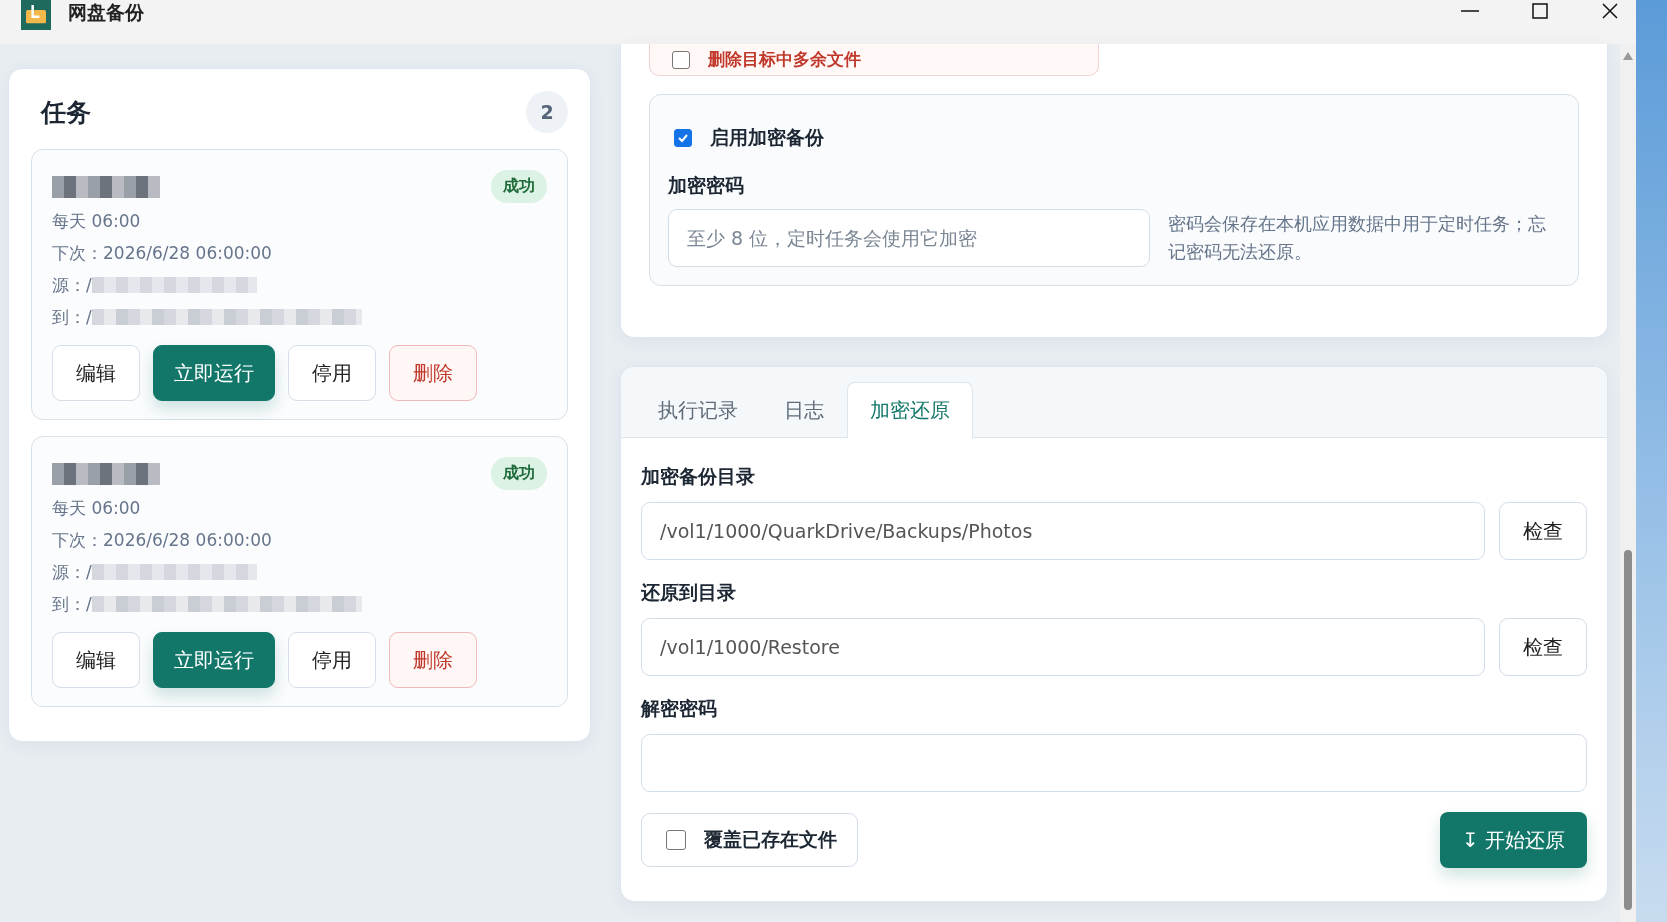  I want to click on tab: 日志, so click(804, 410).